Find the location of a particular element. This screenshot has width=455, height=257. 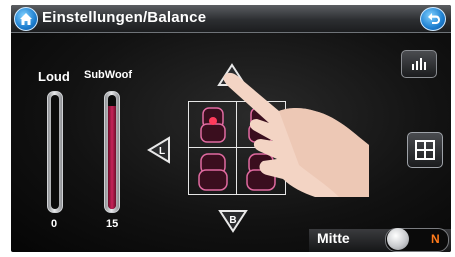

loud-slider is located at coordinates (55, 152).